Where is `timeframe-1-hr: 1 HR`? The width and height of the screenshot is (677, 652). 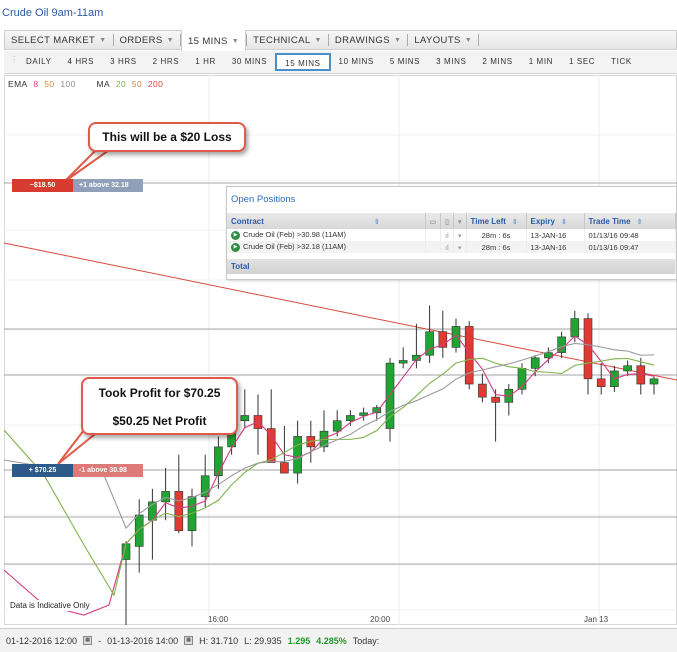
timeframe-1-hr: 1 HR is located at coordinates (205, 62).